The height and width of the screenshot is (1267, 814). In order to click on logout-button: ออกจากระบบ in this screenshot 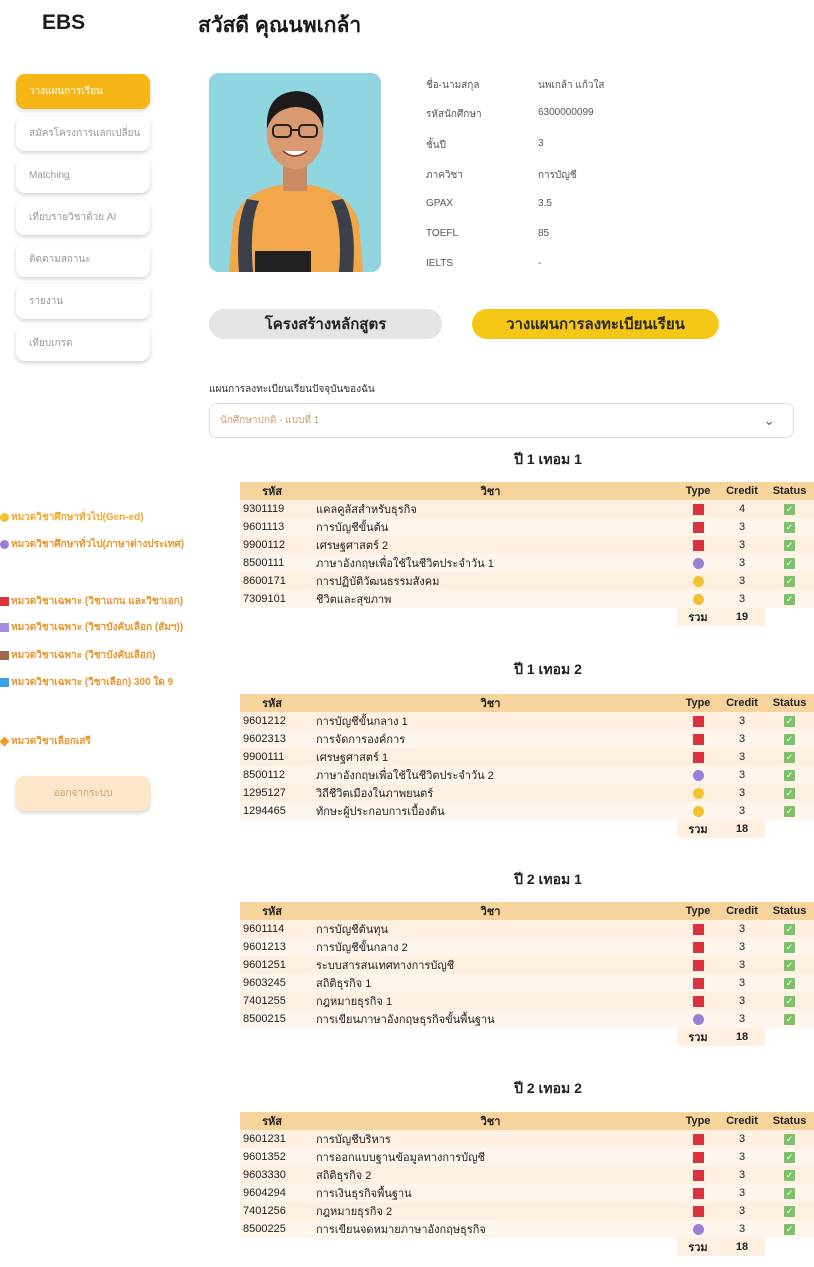, I will do `click(83, 793)`.